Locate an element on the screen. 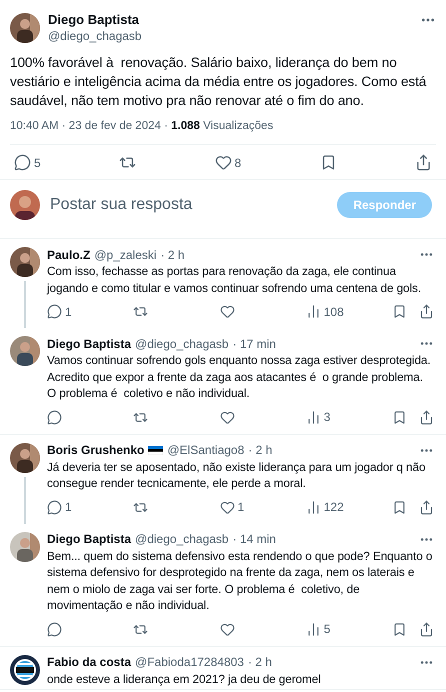  reply-author-name: Paulo.Z is located at coordinates (68, 255).